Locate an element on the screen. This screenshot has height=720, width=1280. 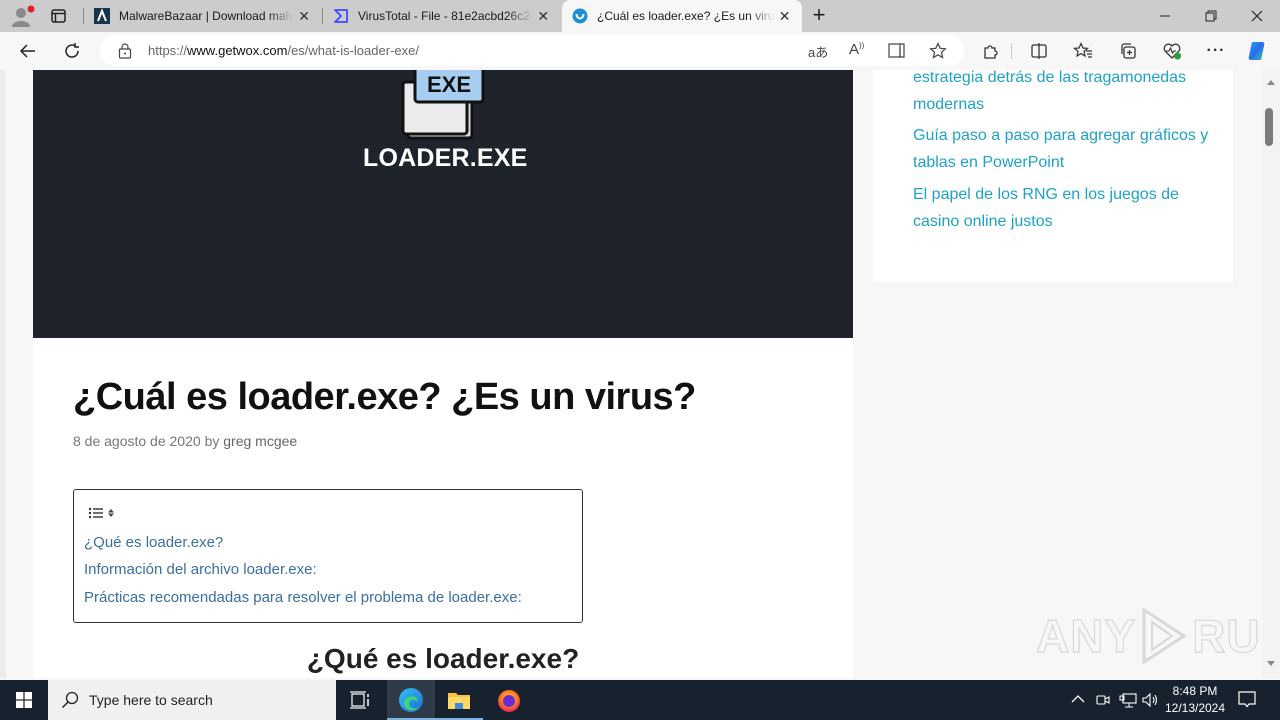
split-screen-icon is located at coordinates (1039, 51).